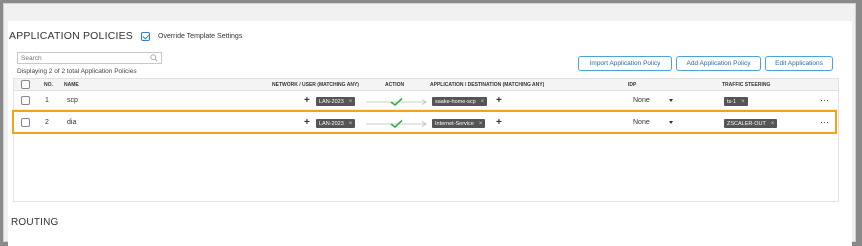  What do you see at coordinates (824, 100) in the screenshot?
I see `more-options-icon: ···` at bounding box center [824, 100].